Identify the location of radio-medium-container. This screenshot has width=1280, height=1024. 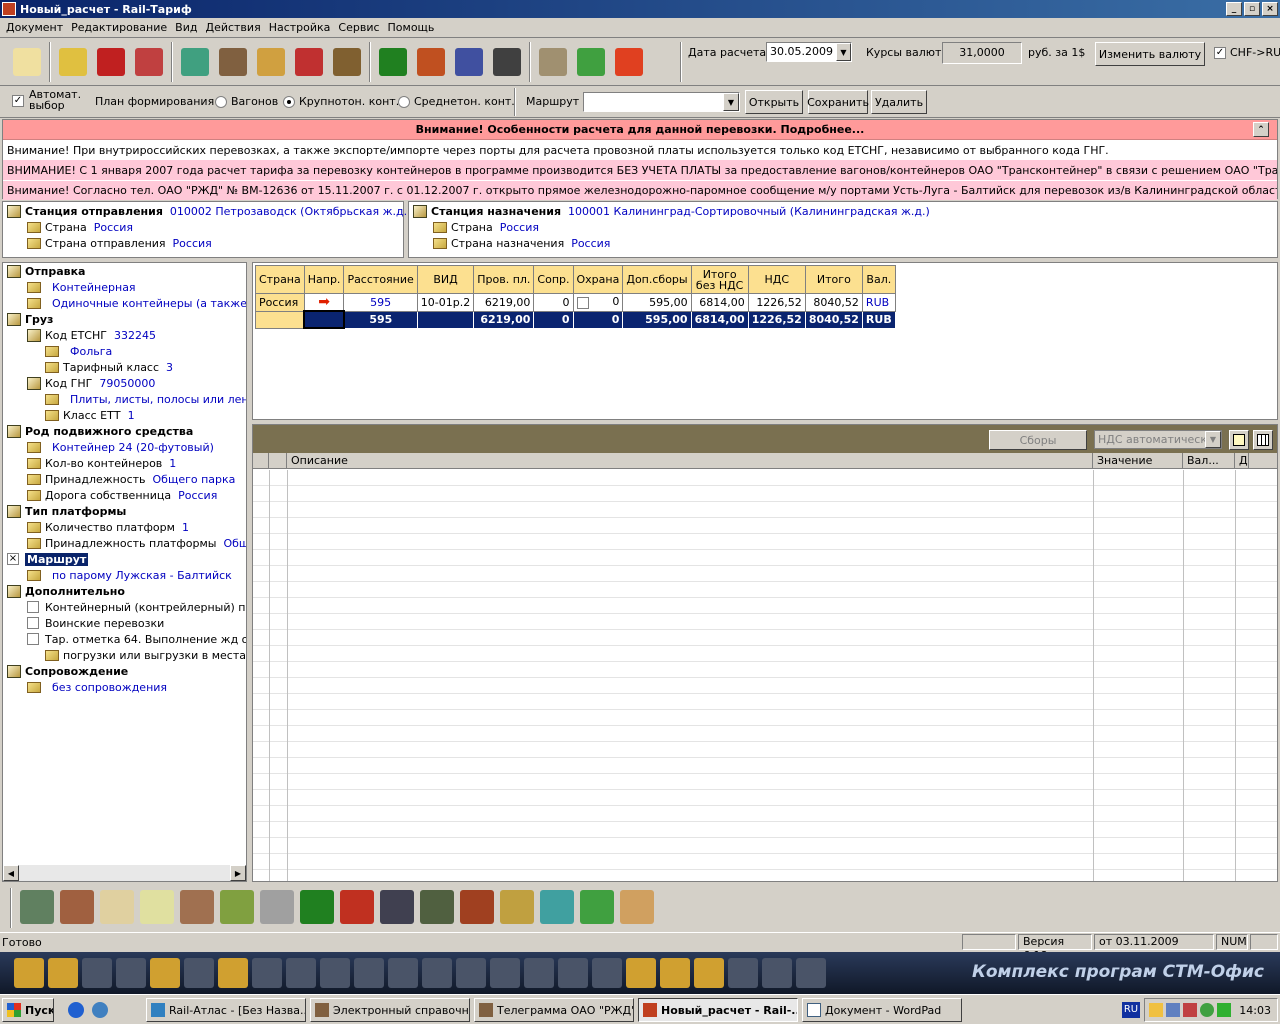
(404, 101).